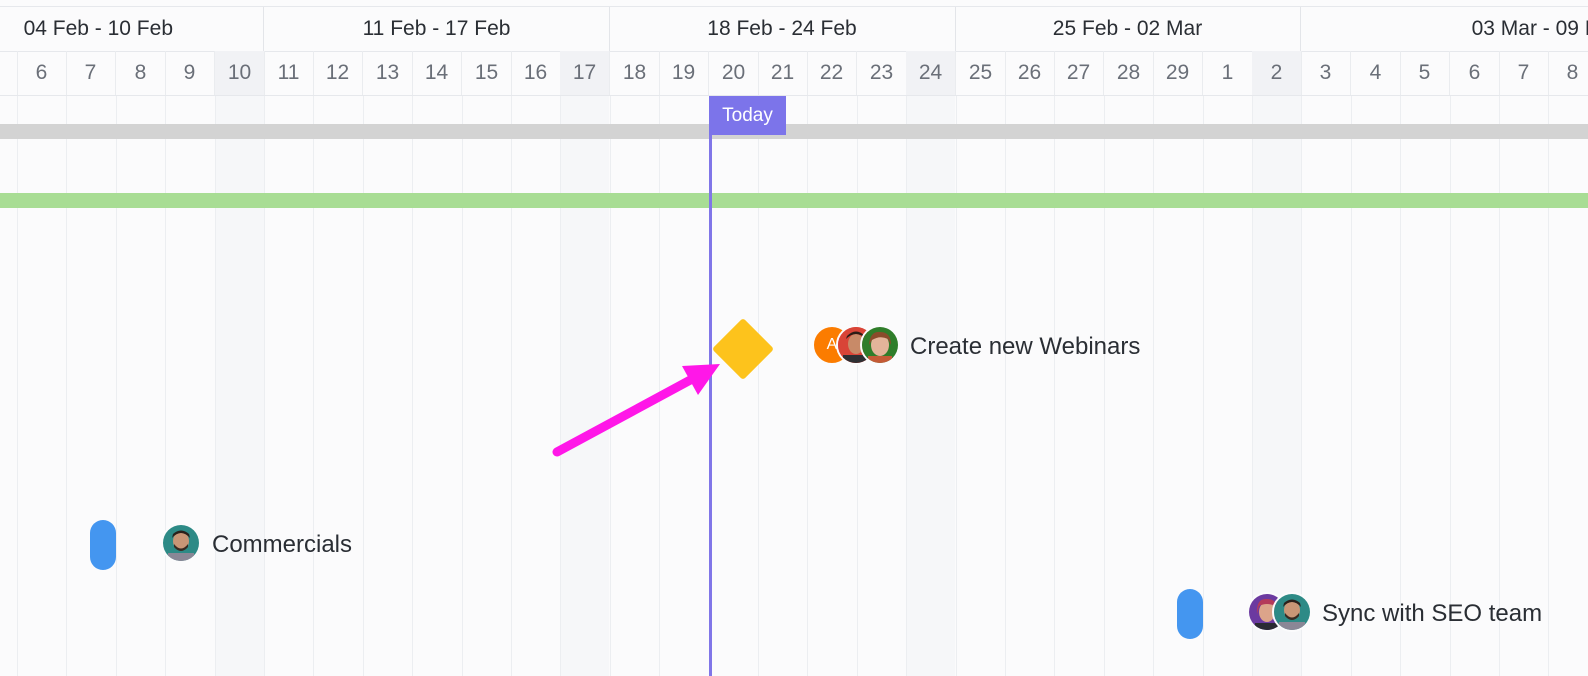 The image size is (1588, 676). What do you see at coordinates (636, 410) in the screenshot?
I see `annotation-arrow-icon` at bounding box center [636, 410].